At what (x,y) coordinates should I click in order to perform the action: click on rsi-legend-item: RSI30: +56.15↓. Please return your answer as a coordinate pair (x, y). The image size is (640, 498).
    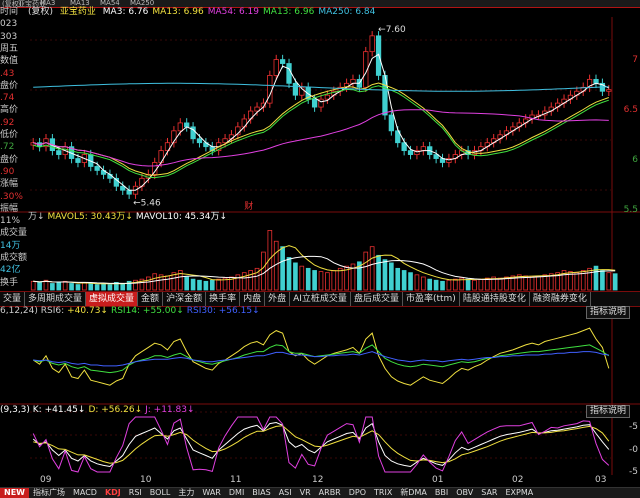
    Looking at the image, I should click on (223, 311).